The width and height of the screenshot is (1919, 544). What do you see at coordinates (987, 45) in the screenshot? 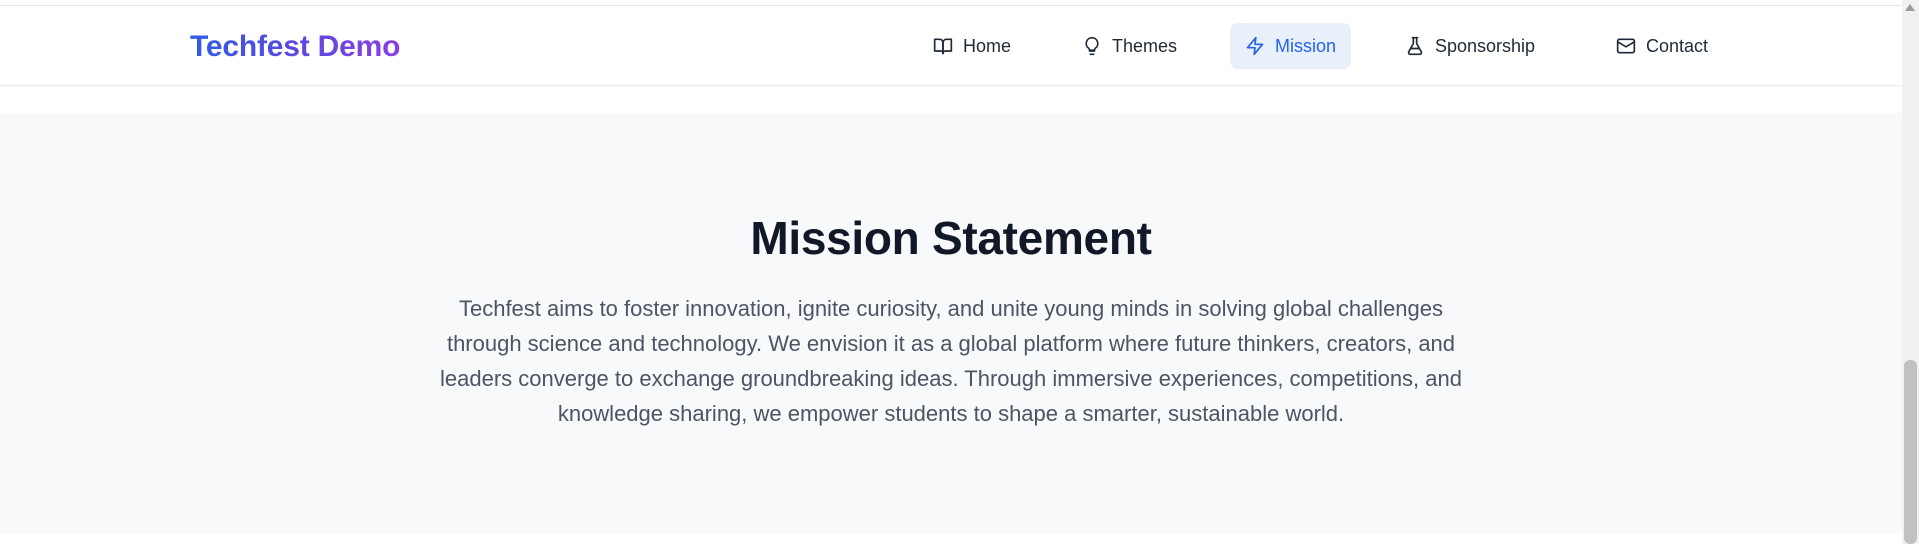
I see `nav-item-label: Home` at bounding box center [987, 45].